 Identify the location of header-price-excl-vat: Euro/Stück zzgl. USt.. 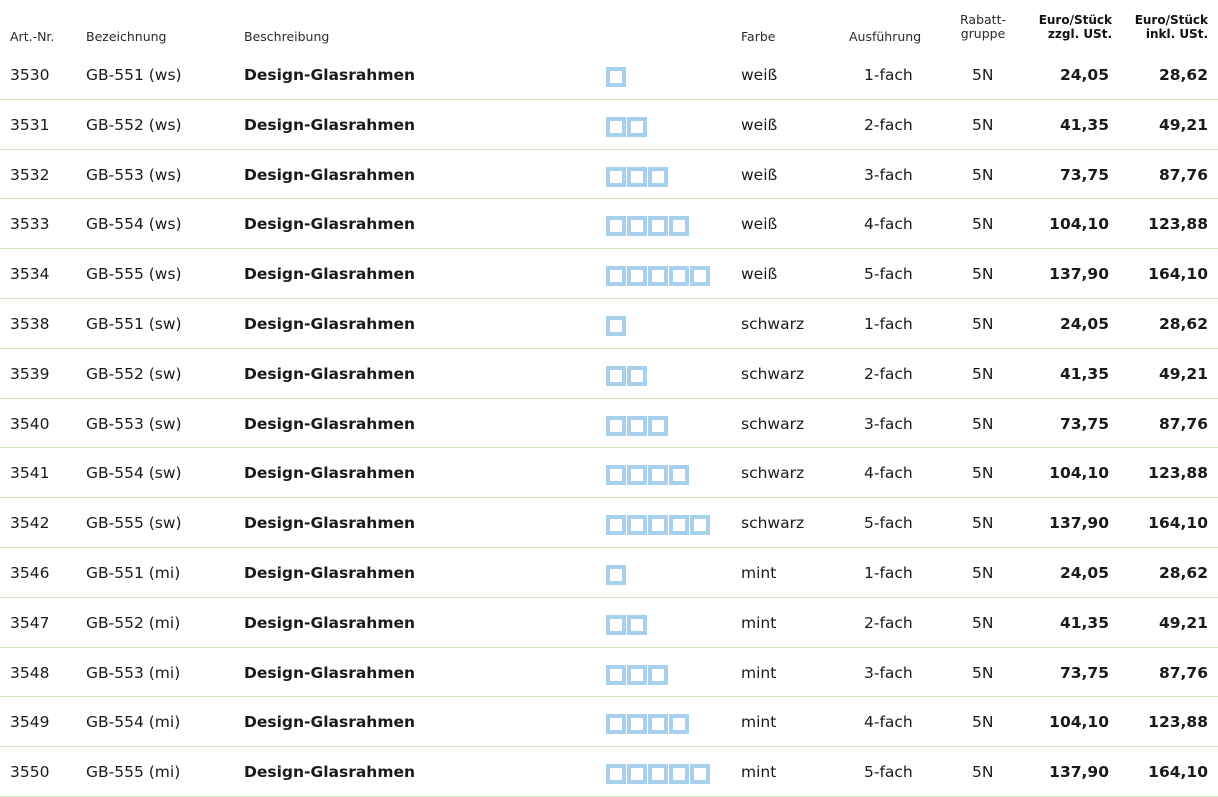
(1070, 27).